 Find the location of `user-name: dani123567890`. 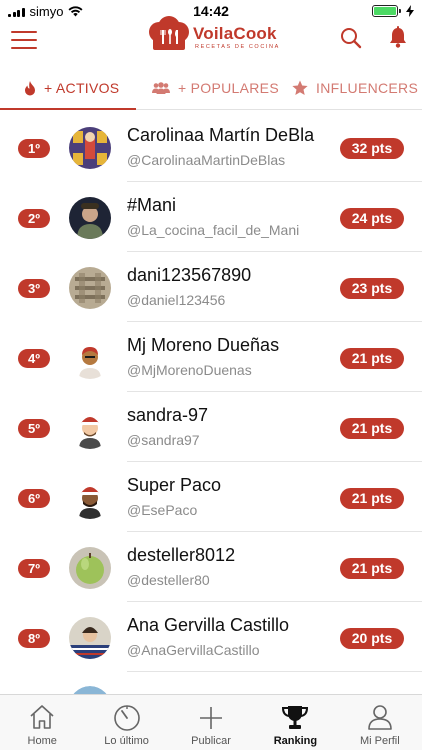

user-name: dani123567890 is located at coordinates (189, 275).